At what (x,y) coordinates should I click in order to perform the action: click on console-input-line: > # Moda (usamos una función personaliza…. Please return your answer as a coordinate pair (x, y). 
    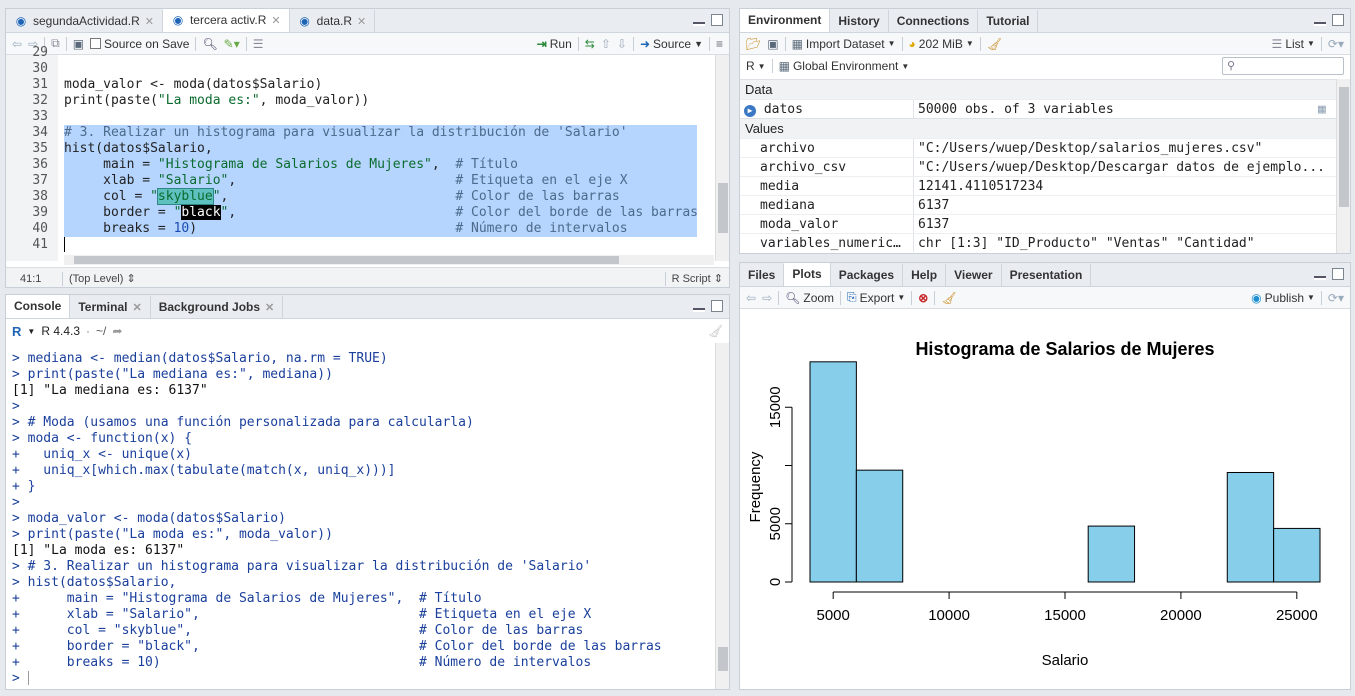
    Looking at the image, I should click on (243, 422).